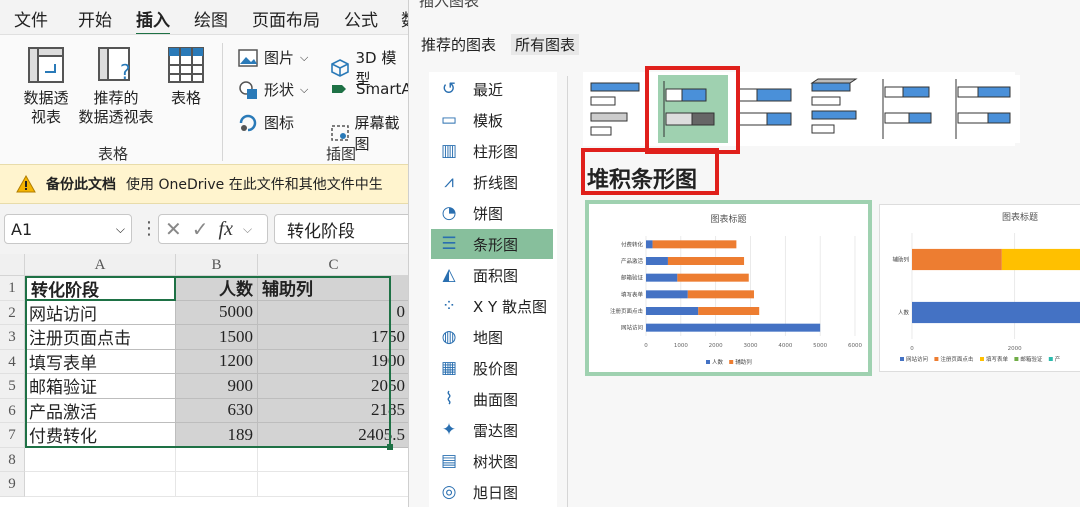 The width and height of the screenshot is (1080, 507). I want to click on pie-chart-icon: ◔, so click(449, 213).